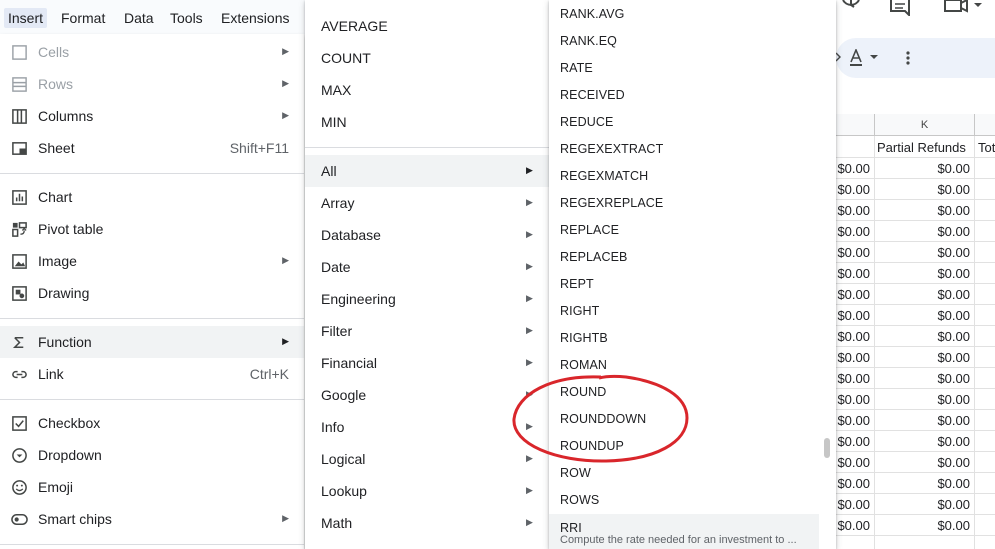  I want to click on history-icon, so click(851, 7).